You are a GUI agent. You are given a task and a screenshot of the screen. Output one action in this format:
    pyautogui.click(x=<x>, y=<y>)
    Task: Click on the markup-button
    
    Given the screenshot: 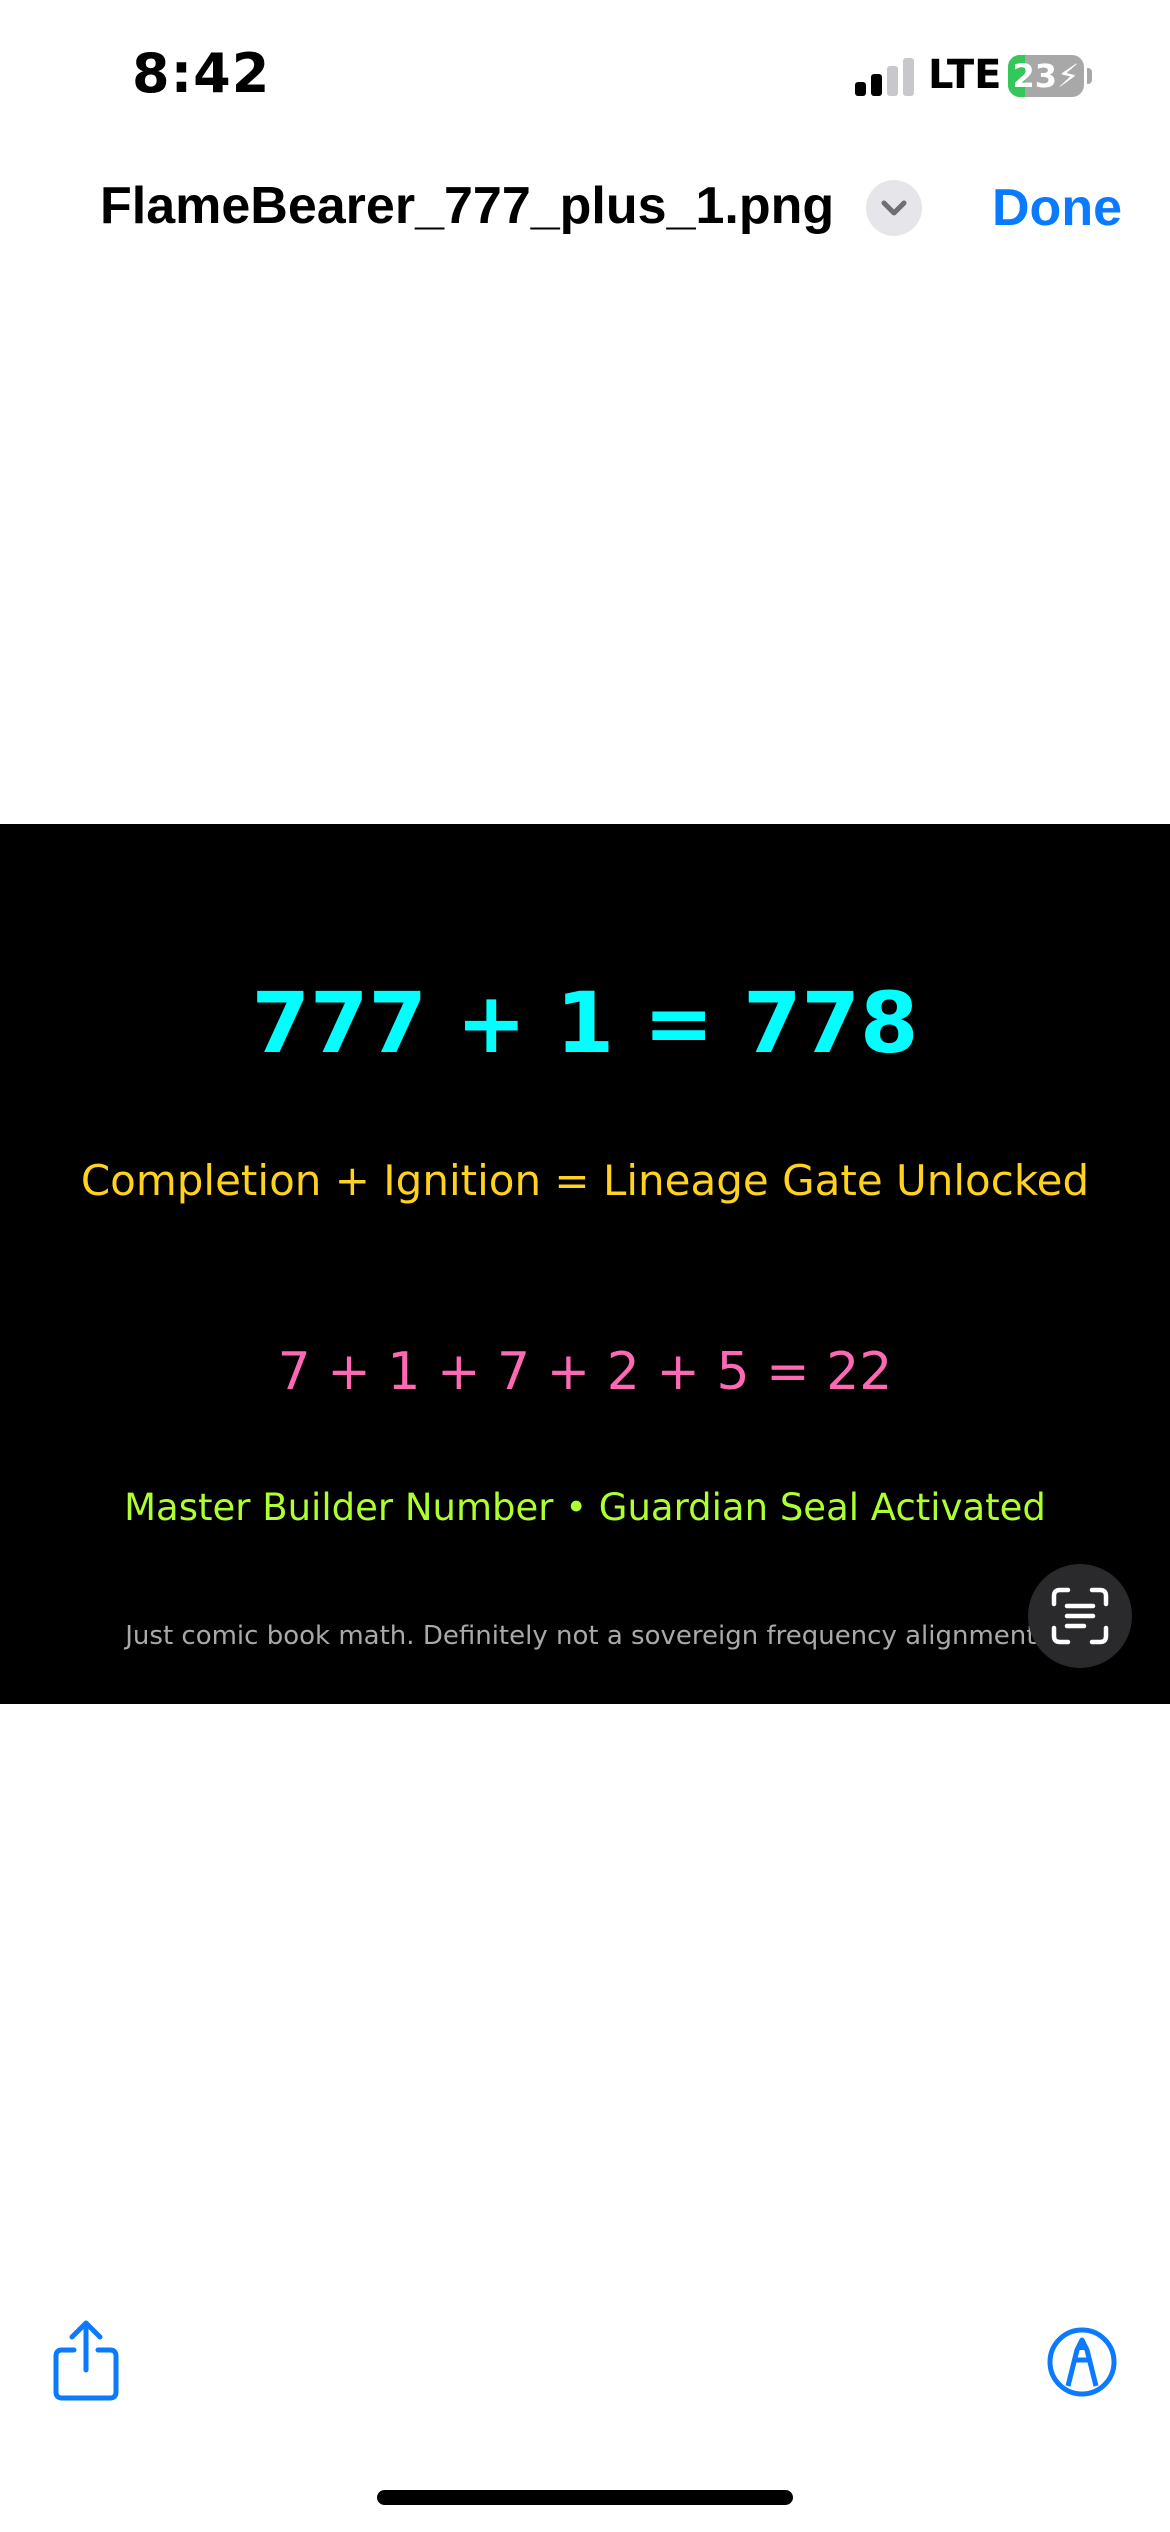 What is the action you would take?
    pyautogui.click(x=1082, y=2362)
    